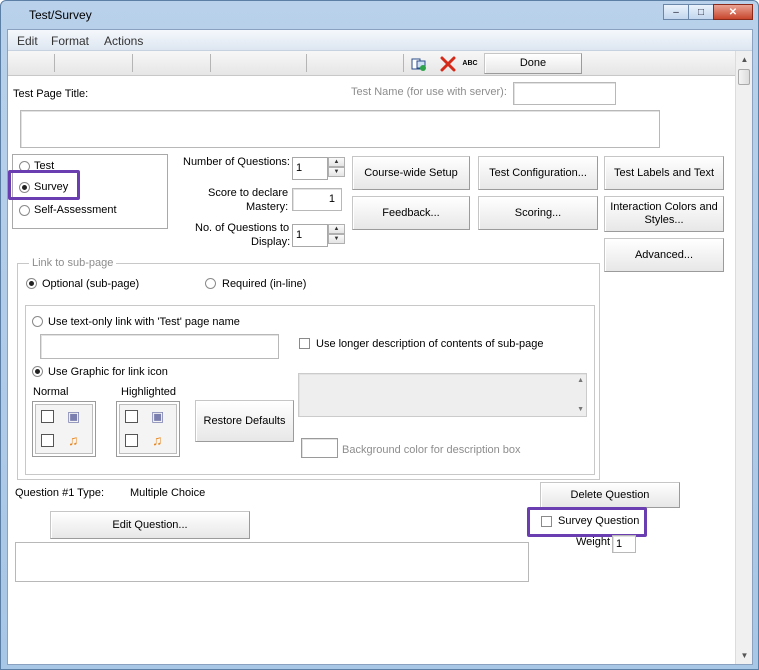 This screenshot has height=670, width=759. I want to click on maximize-icon: □, so click(701, 12).